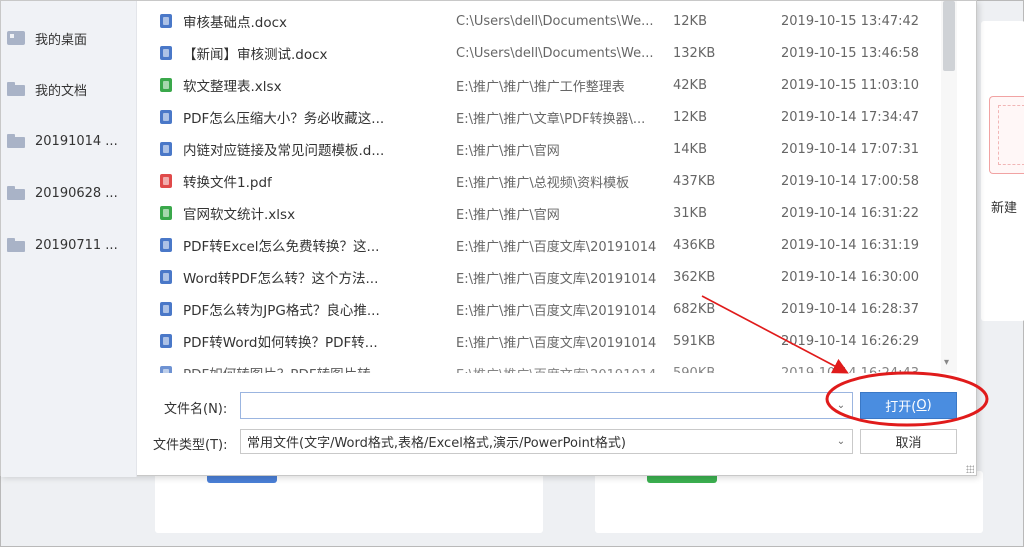 The height and width of the screenshot is (547, 1024). I want to click on file-size: 591KB, so click(694, 341).